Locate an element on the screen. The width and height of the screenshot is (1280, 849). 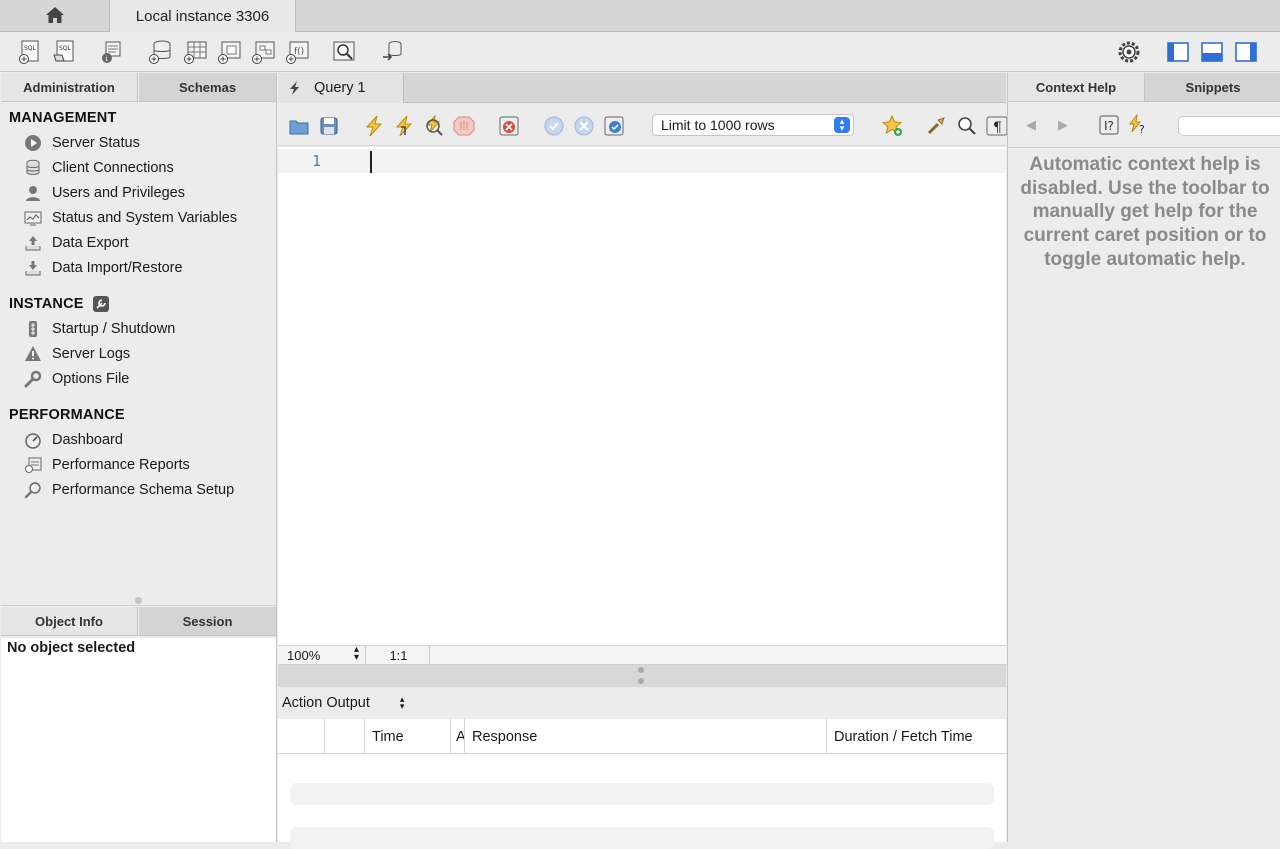
sidebar-splitter-handle is located at coordinates (138, 600).